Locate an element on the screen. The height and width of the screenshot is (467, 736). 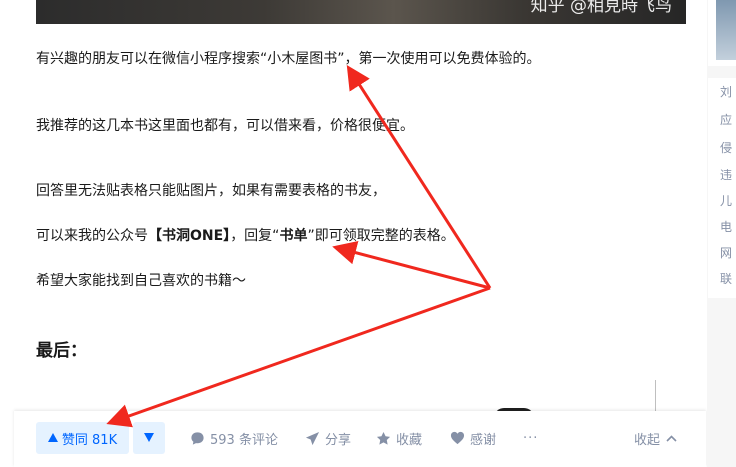
paragraph-5: 希望大家能找到自己喜欢的书籍～ is located at coordinates (141, 281).